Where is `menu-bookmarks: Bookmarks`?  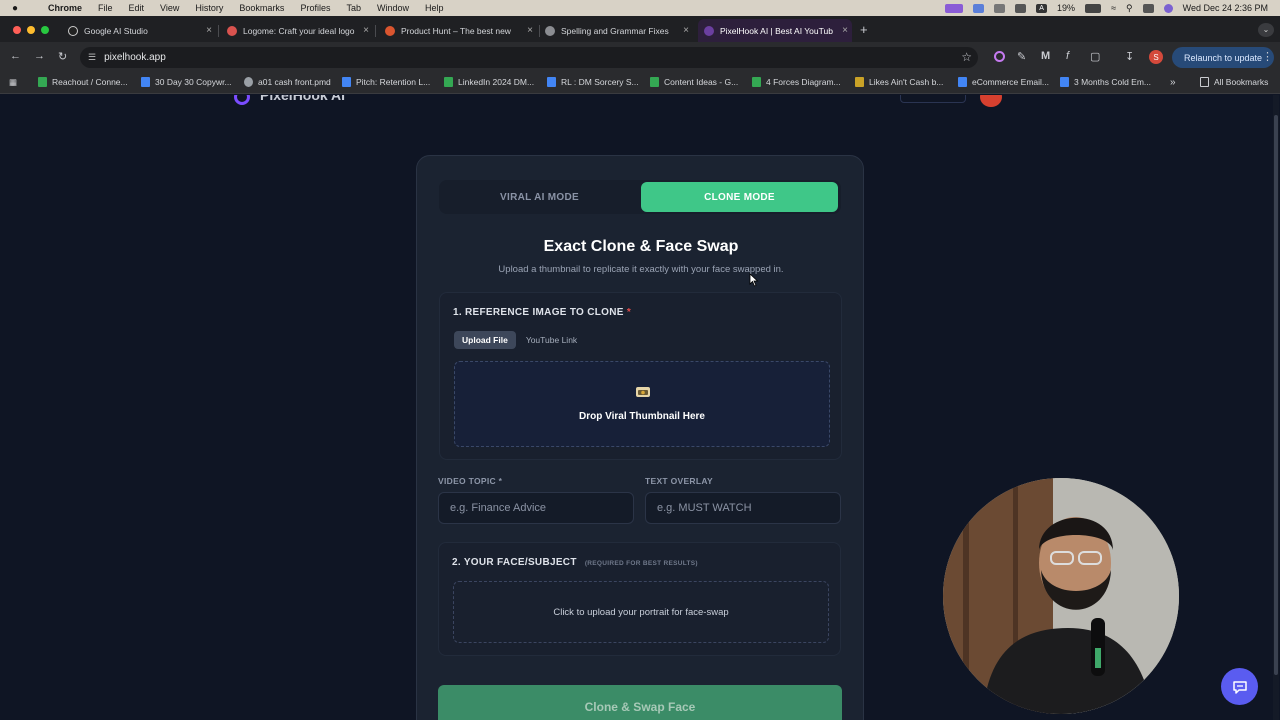
menu-bookmarks: Bookmarks is located at coordinates (261, 8).